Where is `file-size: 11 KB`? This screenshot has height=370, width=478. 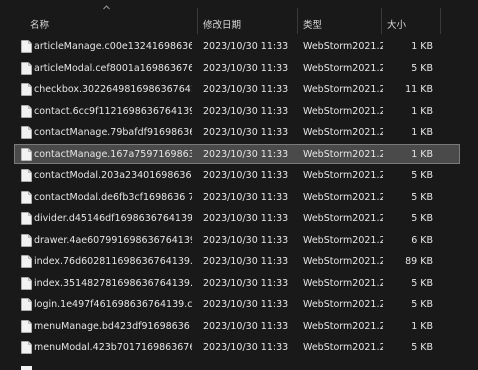
file-size: 11 KB is located at coordinates (419, 89).